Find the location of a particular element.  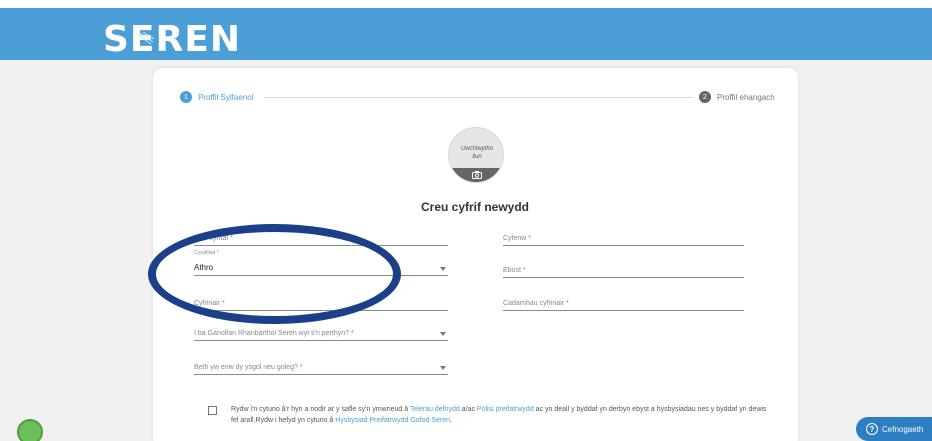

logo-swoosh-icon is located at coordinates (145, 38).